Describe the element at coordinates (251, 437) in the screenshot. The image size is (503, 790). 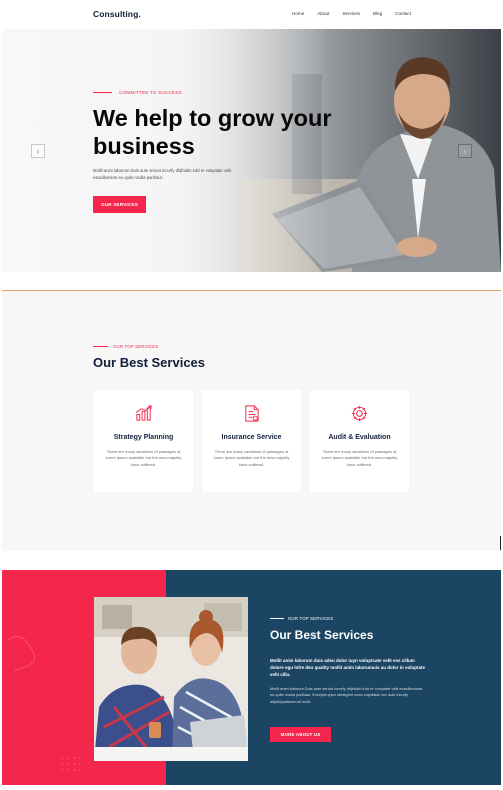
I see `service-card-title: Insurance Service` at that location.